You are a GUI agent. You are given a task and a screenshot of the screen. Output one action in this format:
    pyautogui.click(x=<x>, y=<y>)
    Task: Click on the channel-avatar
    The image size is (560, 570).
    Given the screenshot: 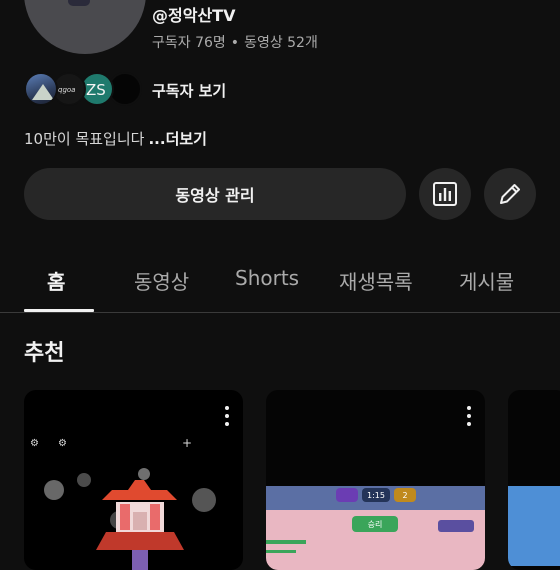 What is the action you would take?
    pyautogui.click(x=85, y=27)
    